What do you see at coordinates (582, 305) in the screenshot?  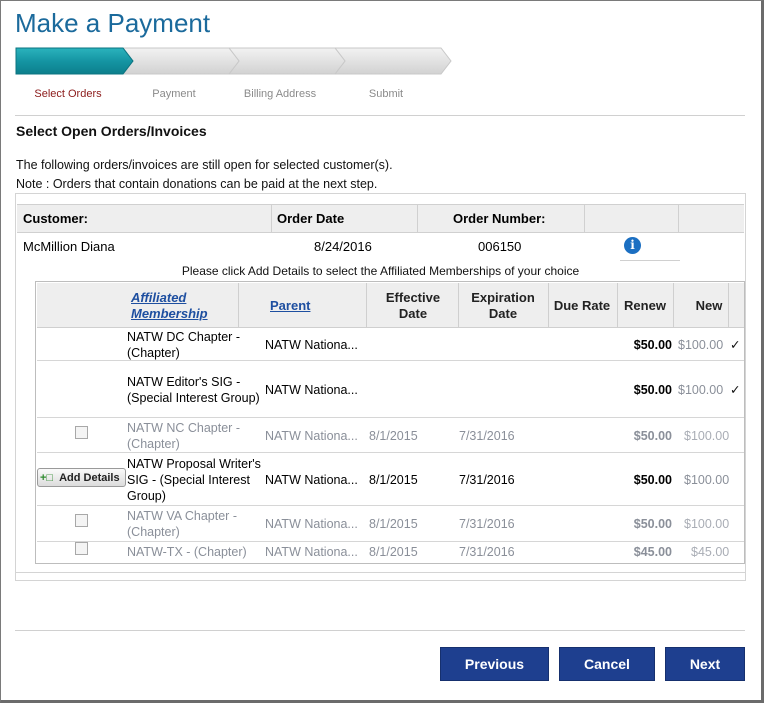 I see `header-due-rate: Due Rate` at bounding box center [582, 305].